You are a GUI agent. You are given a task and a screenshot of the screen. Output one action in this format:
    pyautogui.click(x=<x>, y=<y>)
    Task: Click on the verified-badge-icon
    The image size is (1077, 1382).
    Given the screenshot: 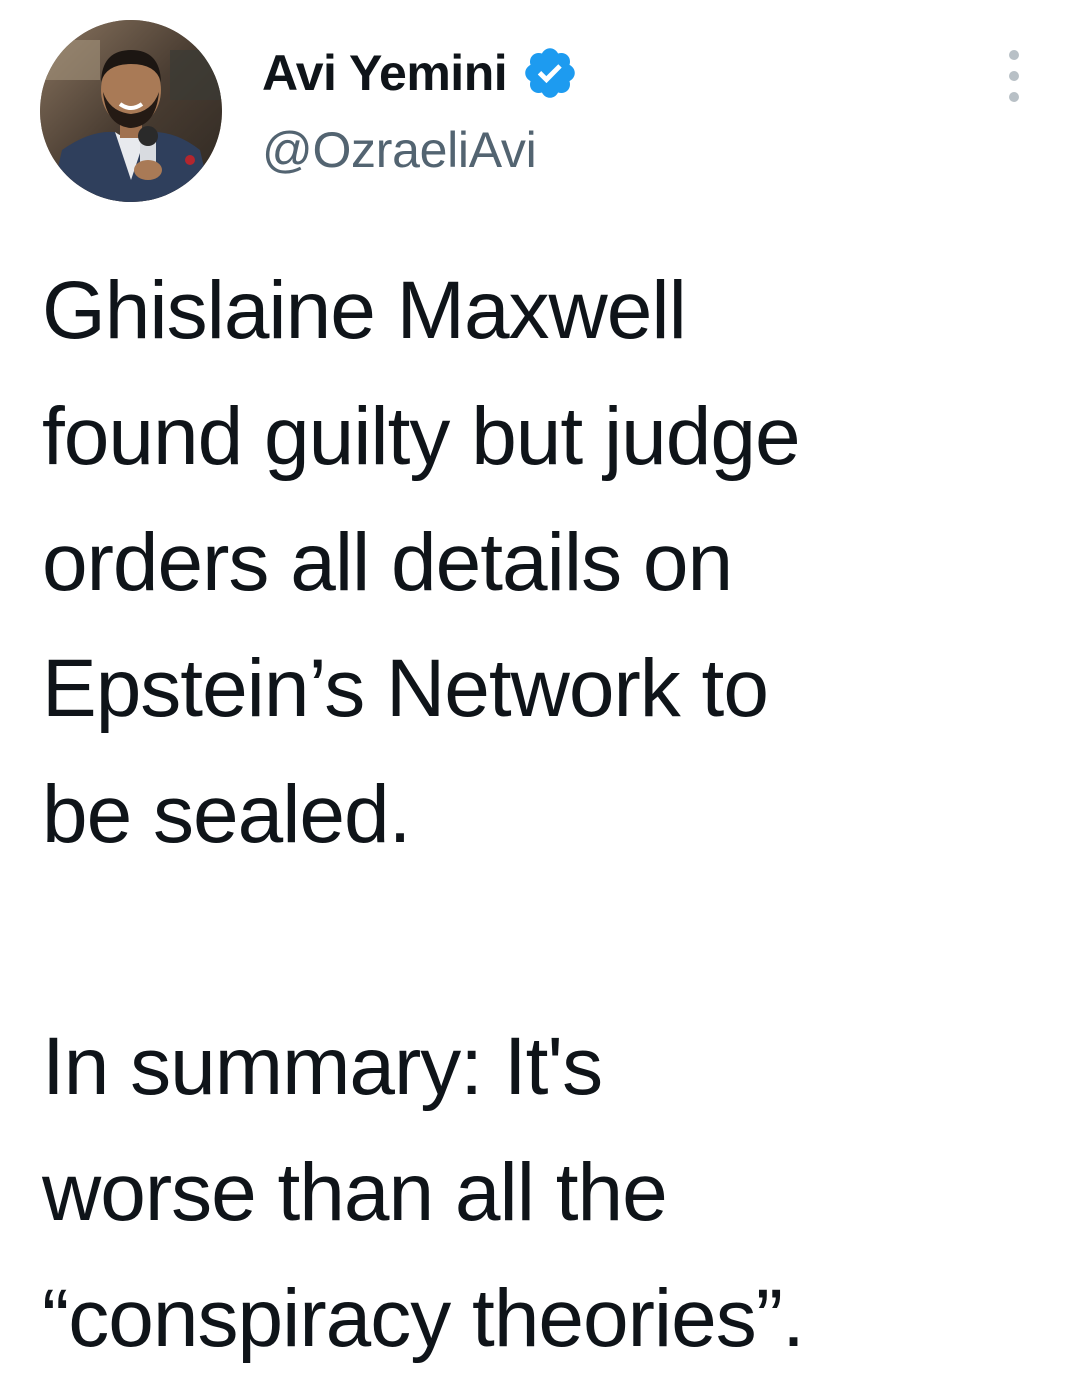 What is the action you would take?
    pyautogui.click(x=550, y=73)
    